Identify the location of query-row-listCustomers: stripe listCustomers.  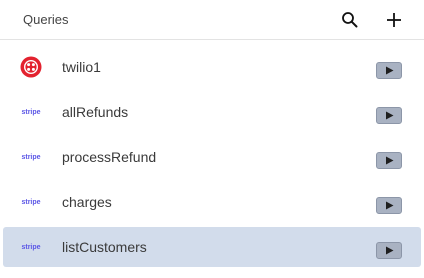
(212, 247).